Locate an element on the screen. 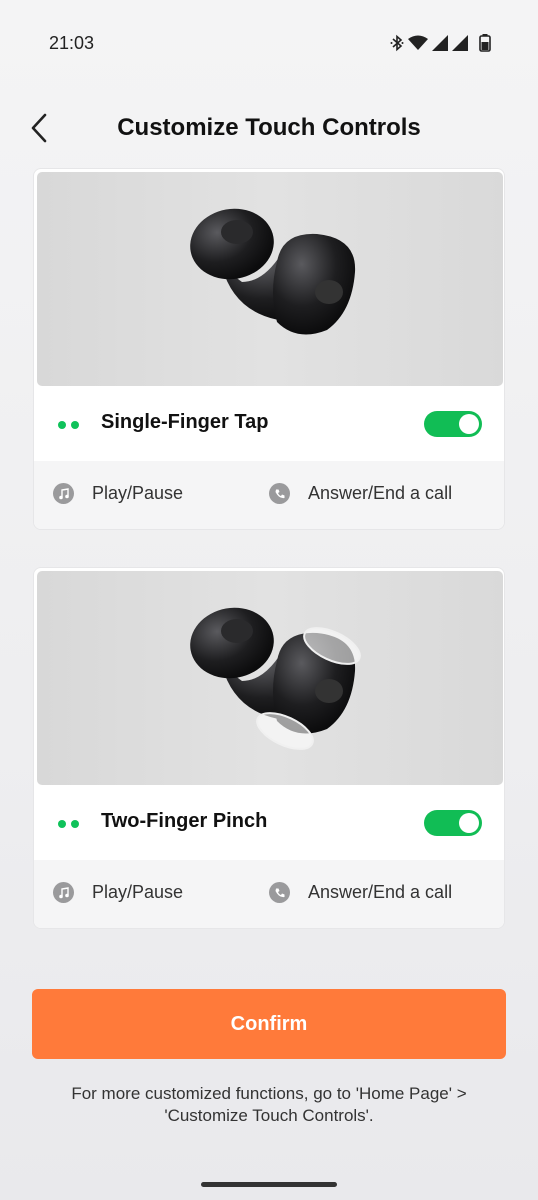 This screenshot has height=1200, width=538. bluetooth-icon is located at coordinates (397, 43).